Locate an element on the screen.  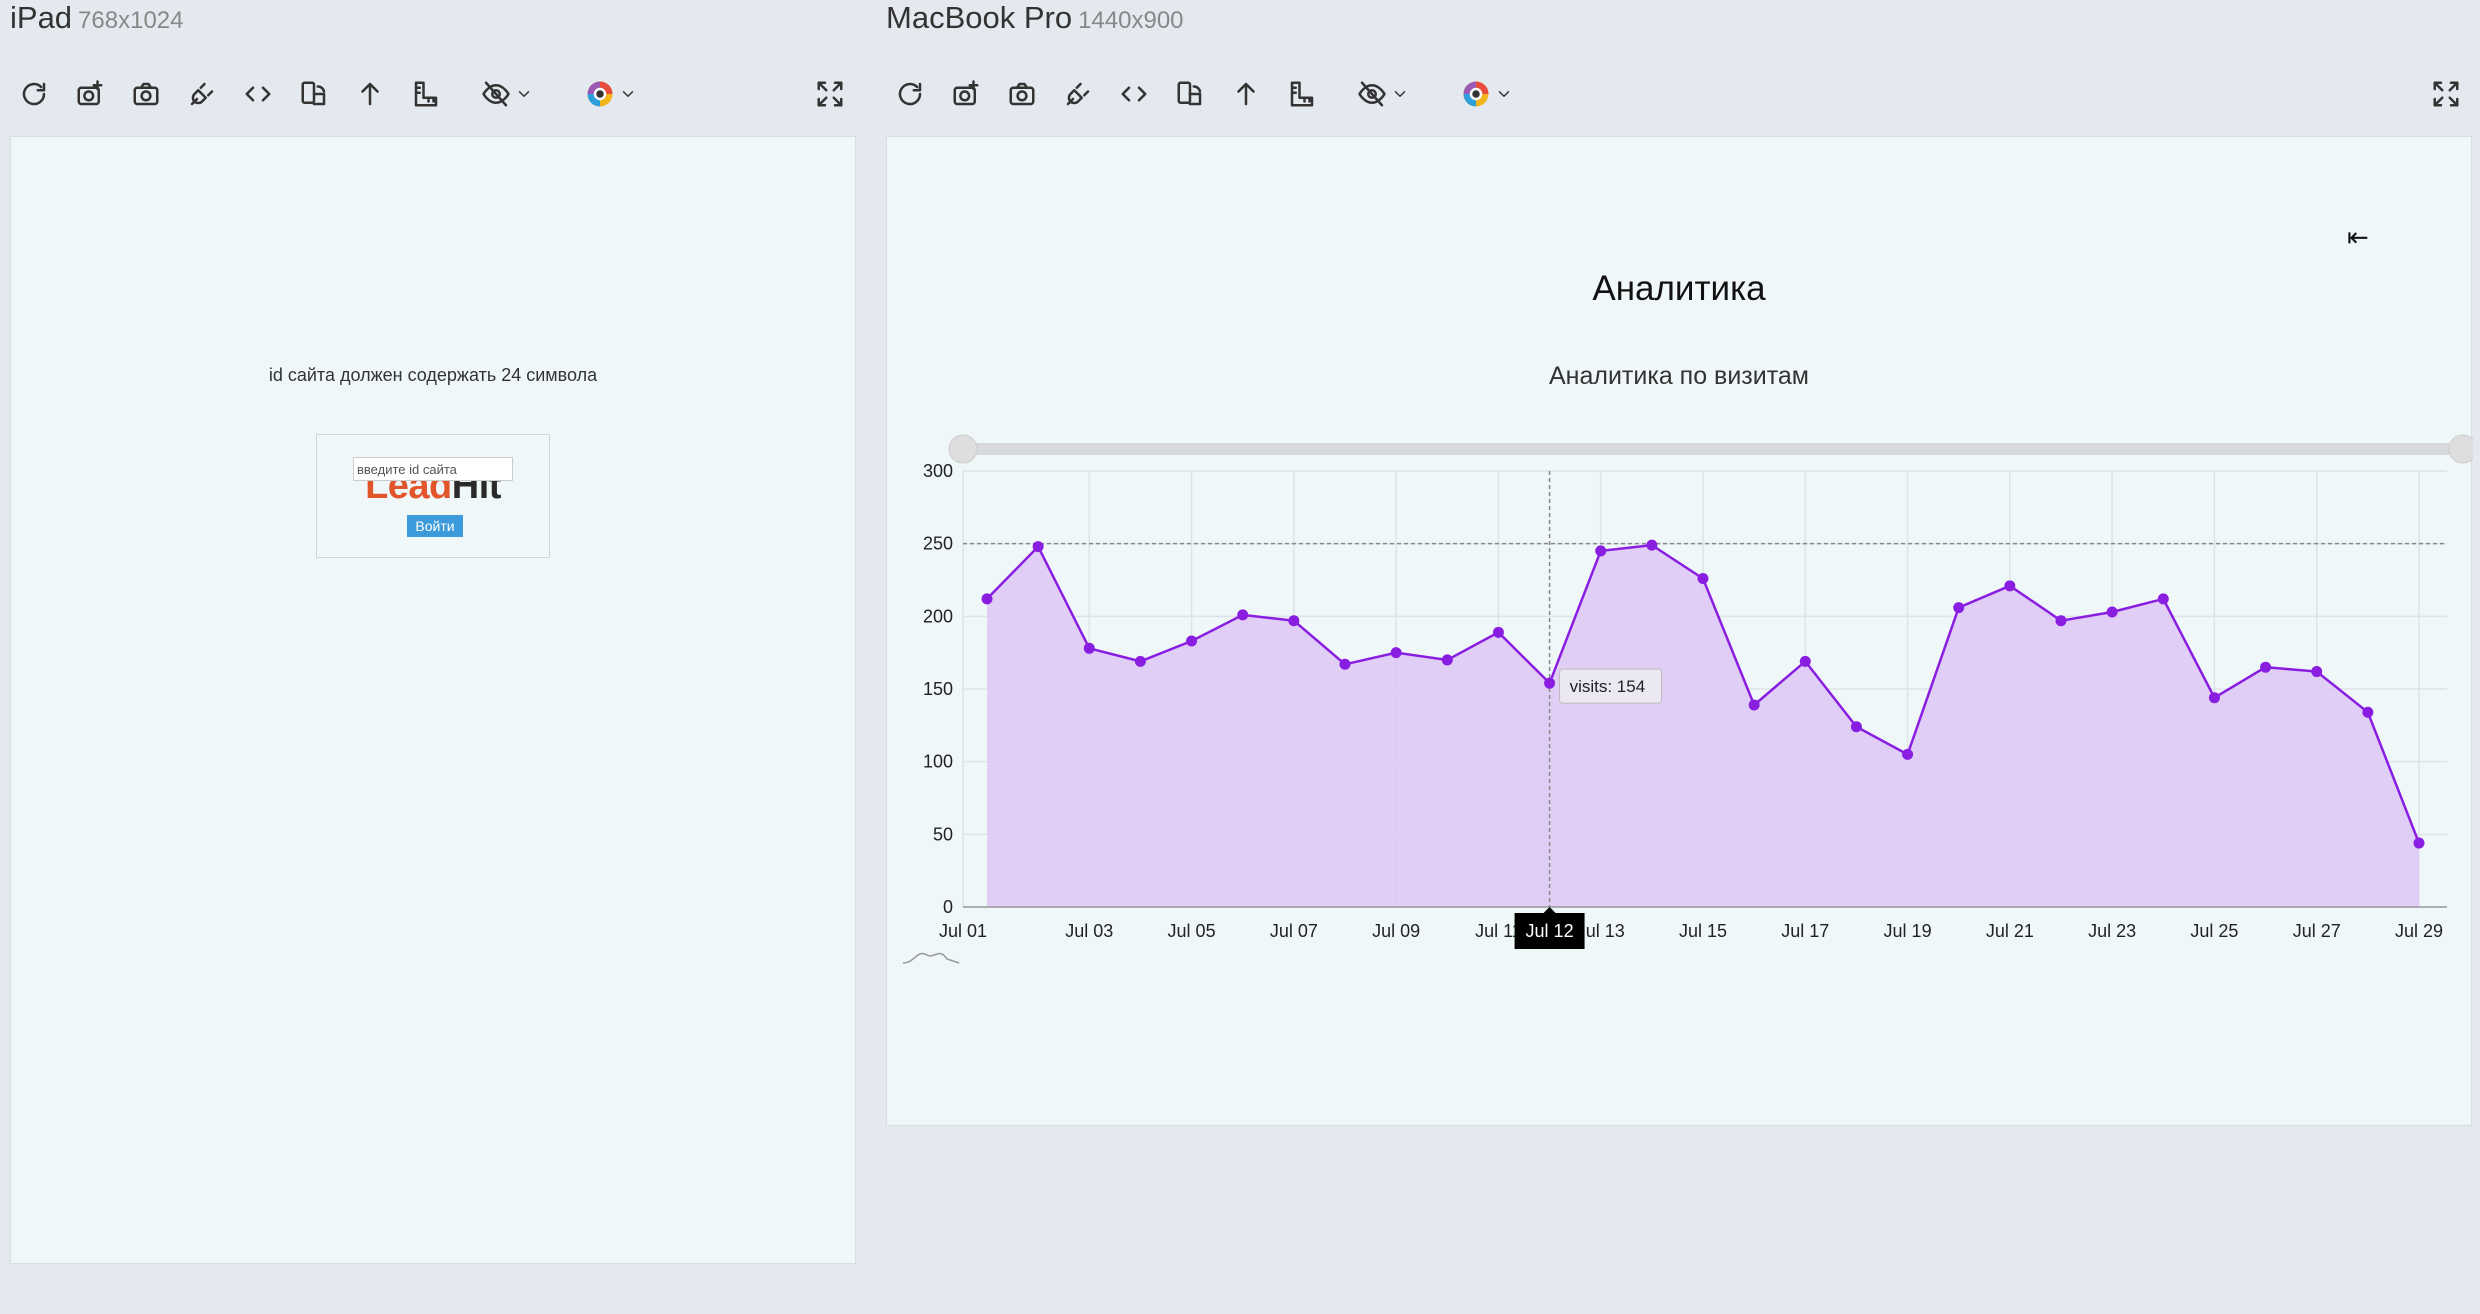
macbook-header: MacBook Pro 1440x900 is located at coordinates (1035, 30).